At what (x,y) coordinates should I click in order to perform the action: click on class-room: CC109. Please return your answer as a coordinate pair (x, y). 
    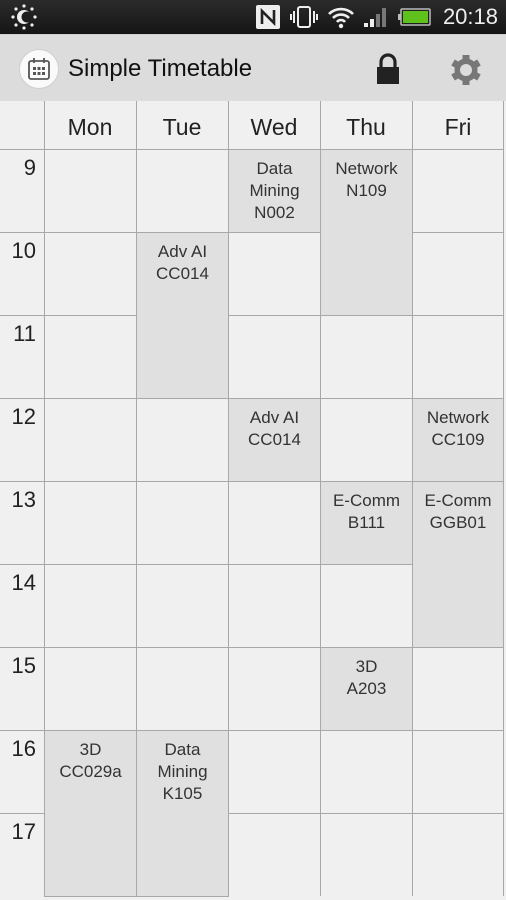
    Looking at the image, I should click on (458, 439).